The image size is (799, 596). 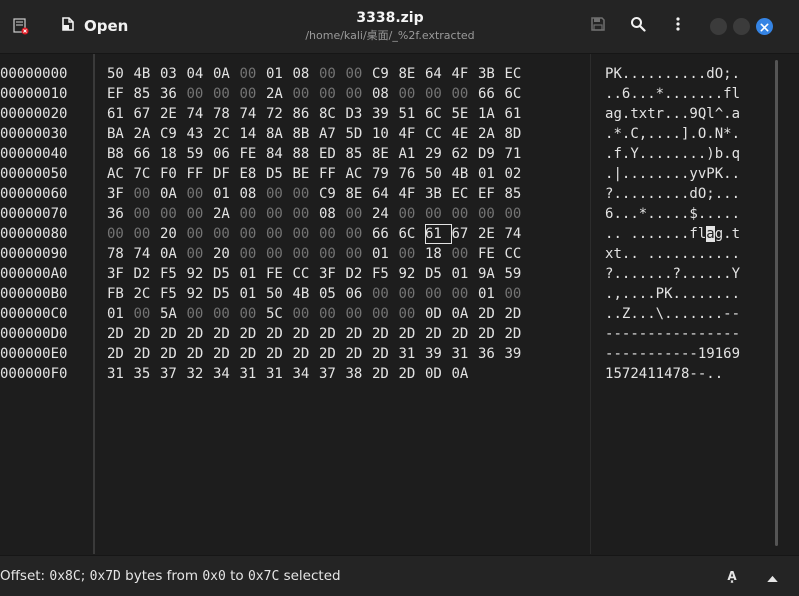 What do you see at coordinates (173, 174) in the screenshot?
I see `hex-byte: F0` at bounding box center [173, 174].